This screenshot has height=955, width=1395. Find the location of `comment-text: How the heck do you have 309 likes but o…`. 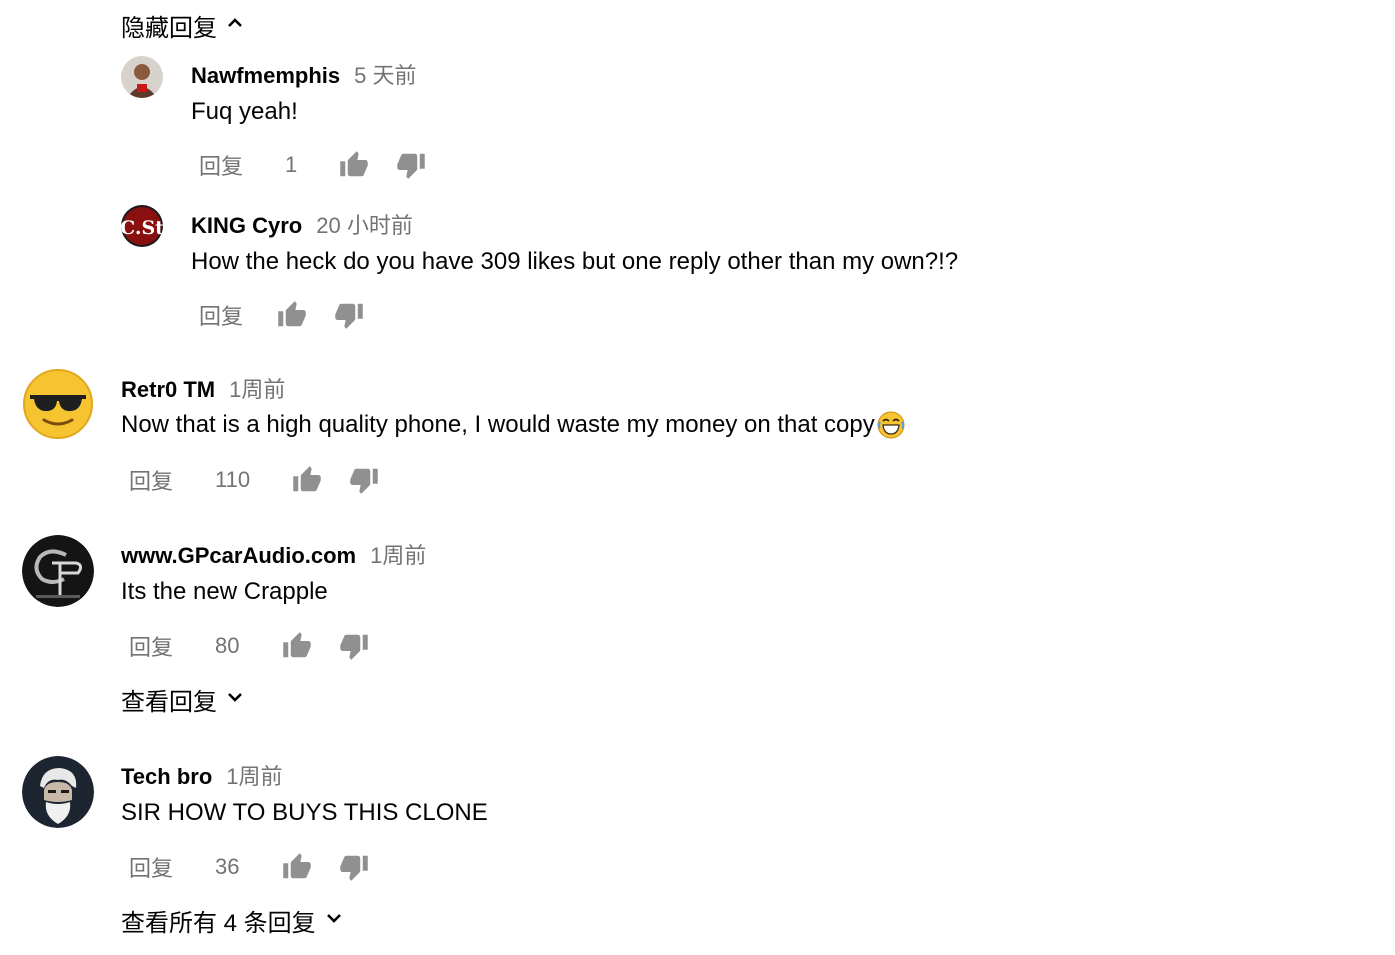

comment-text: How the heck do you have 309 likes but o… is located at coordinates (575, 261).